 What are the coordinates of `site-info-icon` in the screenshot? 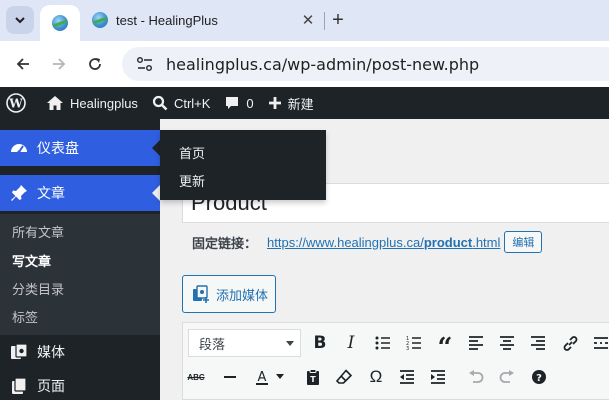 It's located at (145, 64).